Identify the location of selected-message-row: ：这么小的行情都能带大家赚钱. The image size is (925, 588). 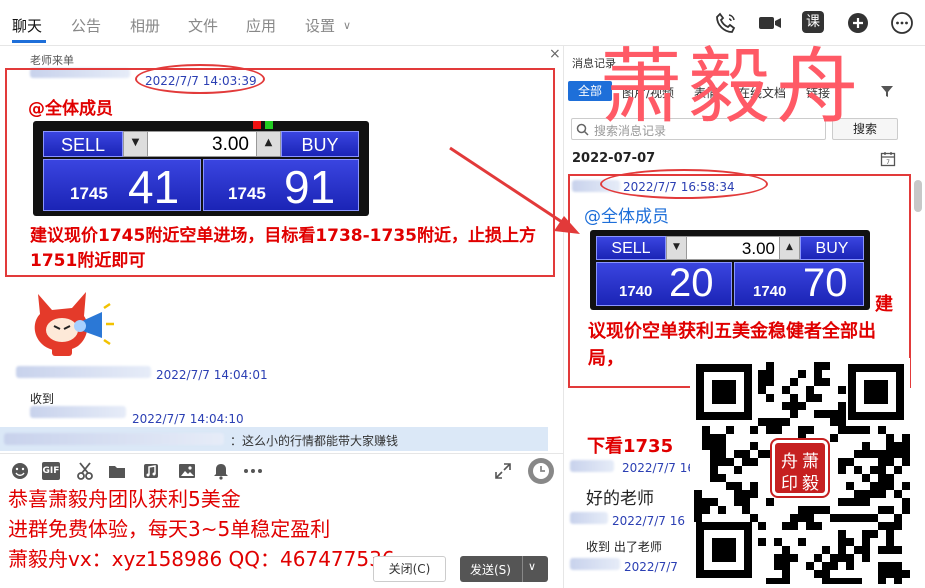
(274, 439).